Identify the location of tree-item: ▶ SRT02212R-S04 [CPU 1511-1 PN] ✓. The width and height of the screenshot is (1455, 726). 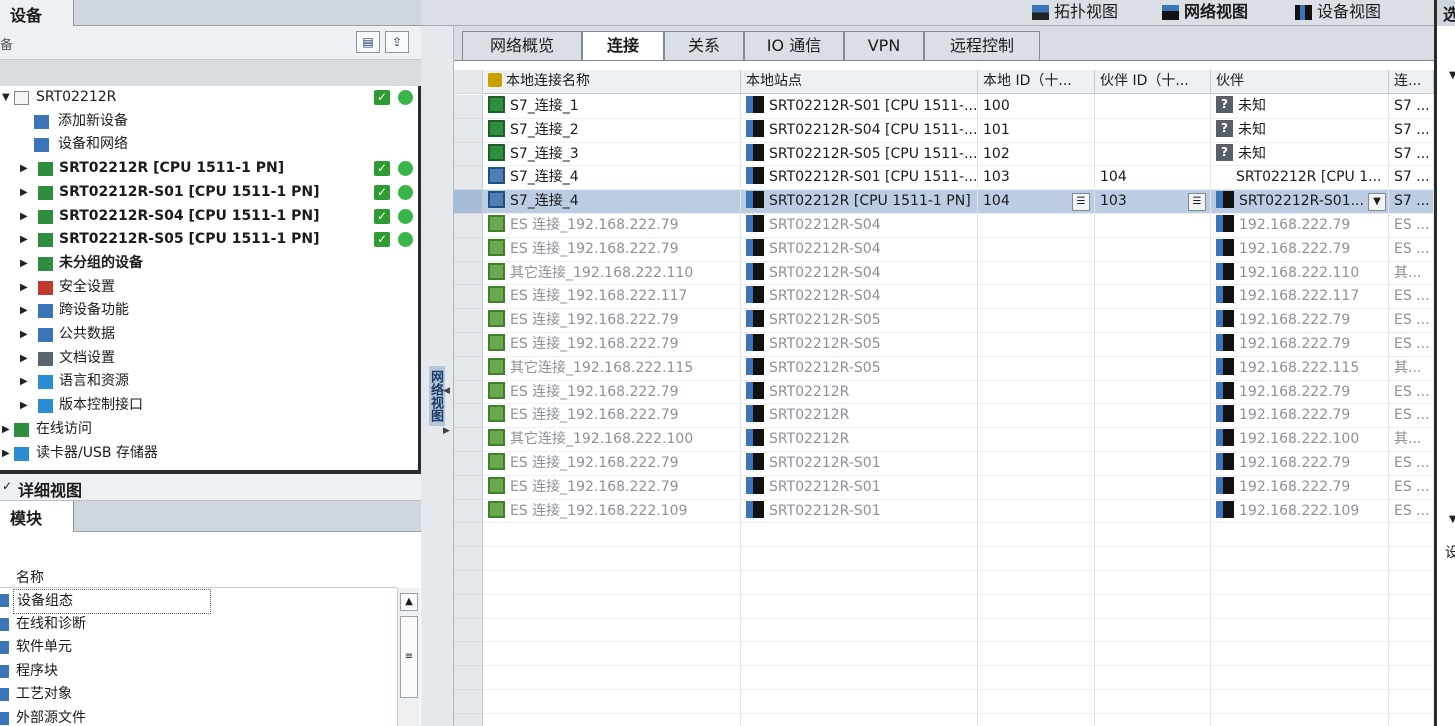
(210, 217).